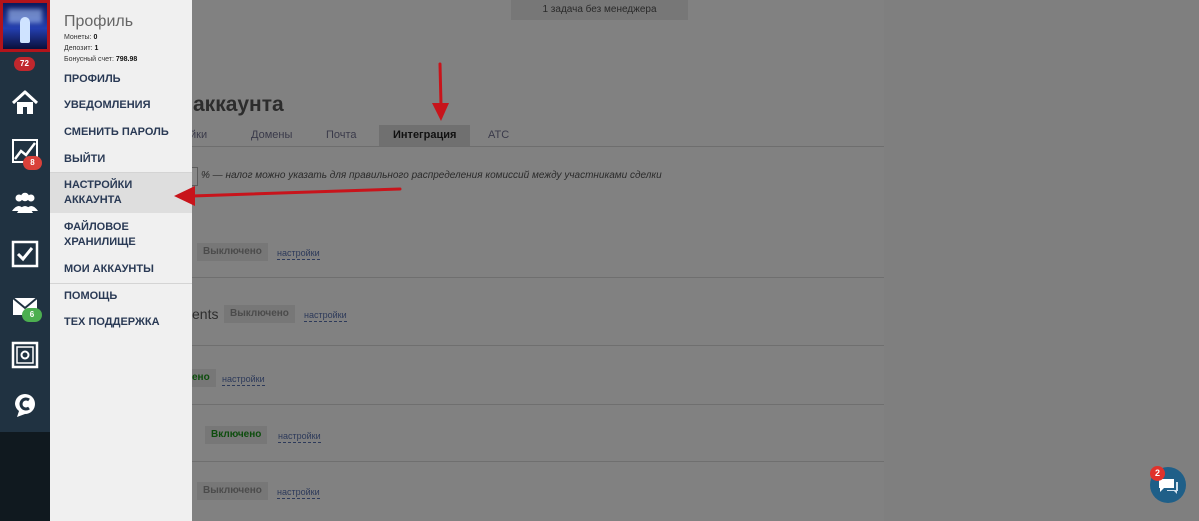 The width and height of the screenshot is (1199, 521). Describe the element at coordinates (25, 254) in the screenshot. I see `checkbox-tasks-icon` at that location.